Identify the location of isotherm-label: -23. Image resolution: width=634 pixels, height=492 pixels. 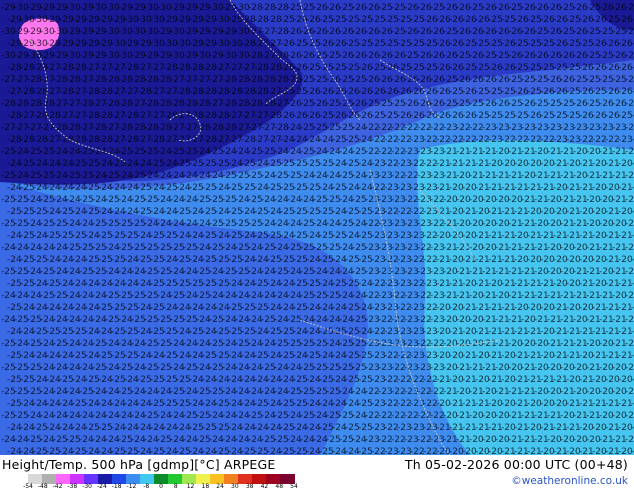
(629, 128).